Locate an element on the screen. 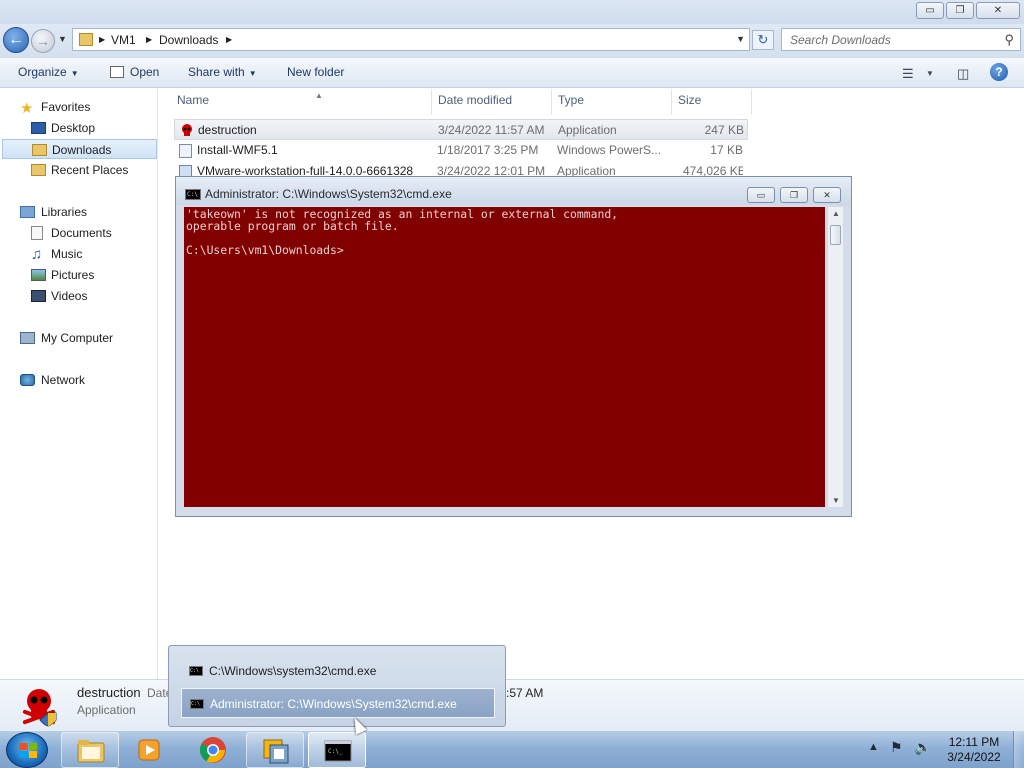 Image resolution: width=1024 pixels, height=768 pixels. clock-time: 12:11 PM is located at coordinates (974, 742).